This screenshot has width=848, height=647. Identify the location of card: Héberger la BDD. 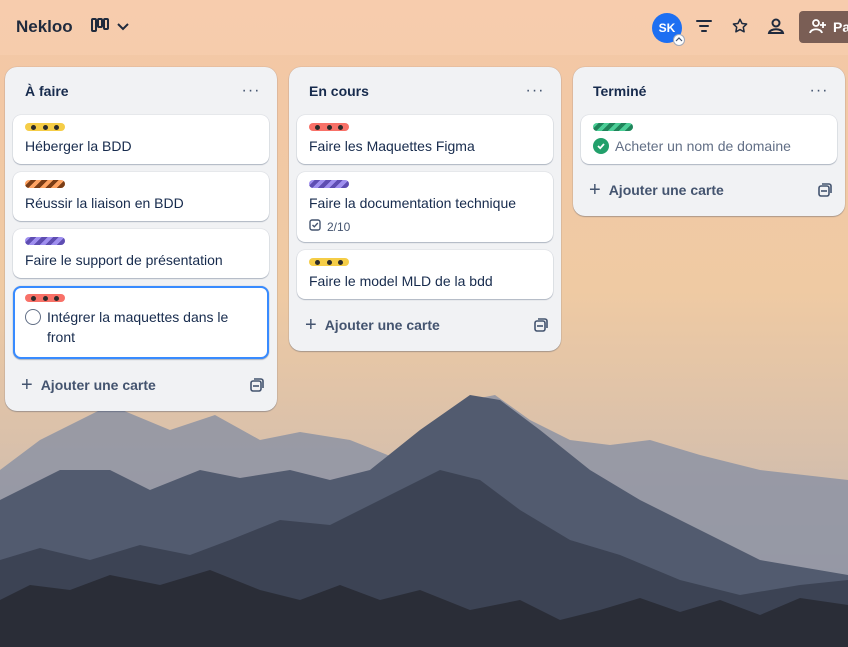
(141, 139).